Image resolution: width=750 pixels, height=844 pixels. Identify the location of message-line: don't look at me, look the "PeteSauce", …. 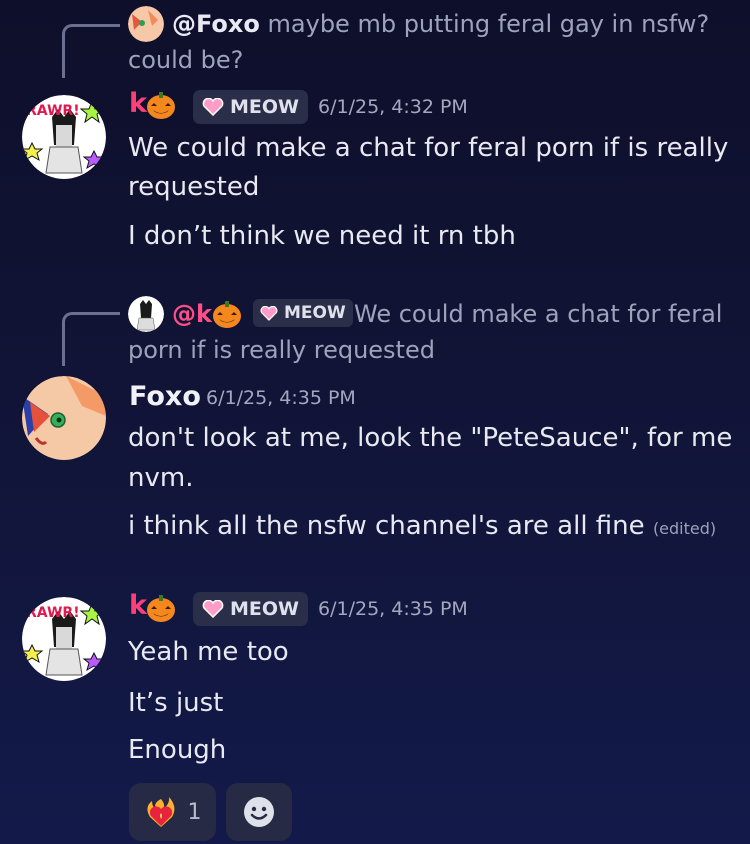
(430, 438).